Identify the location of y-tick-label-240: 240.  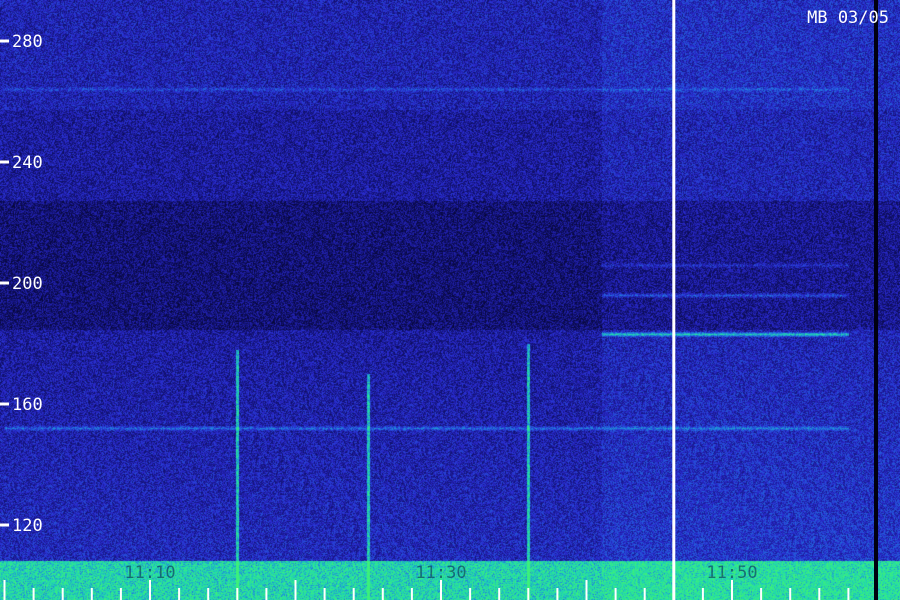
(27, 163).